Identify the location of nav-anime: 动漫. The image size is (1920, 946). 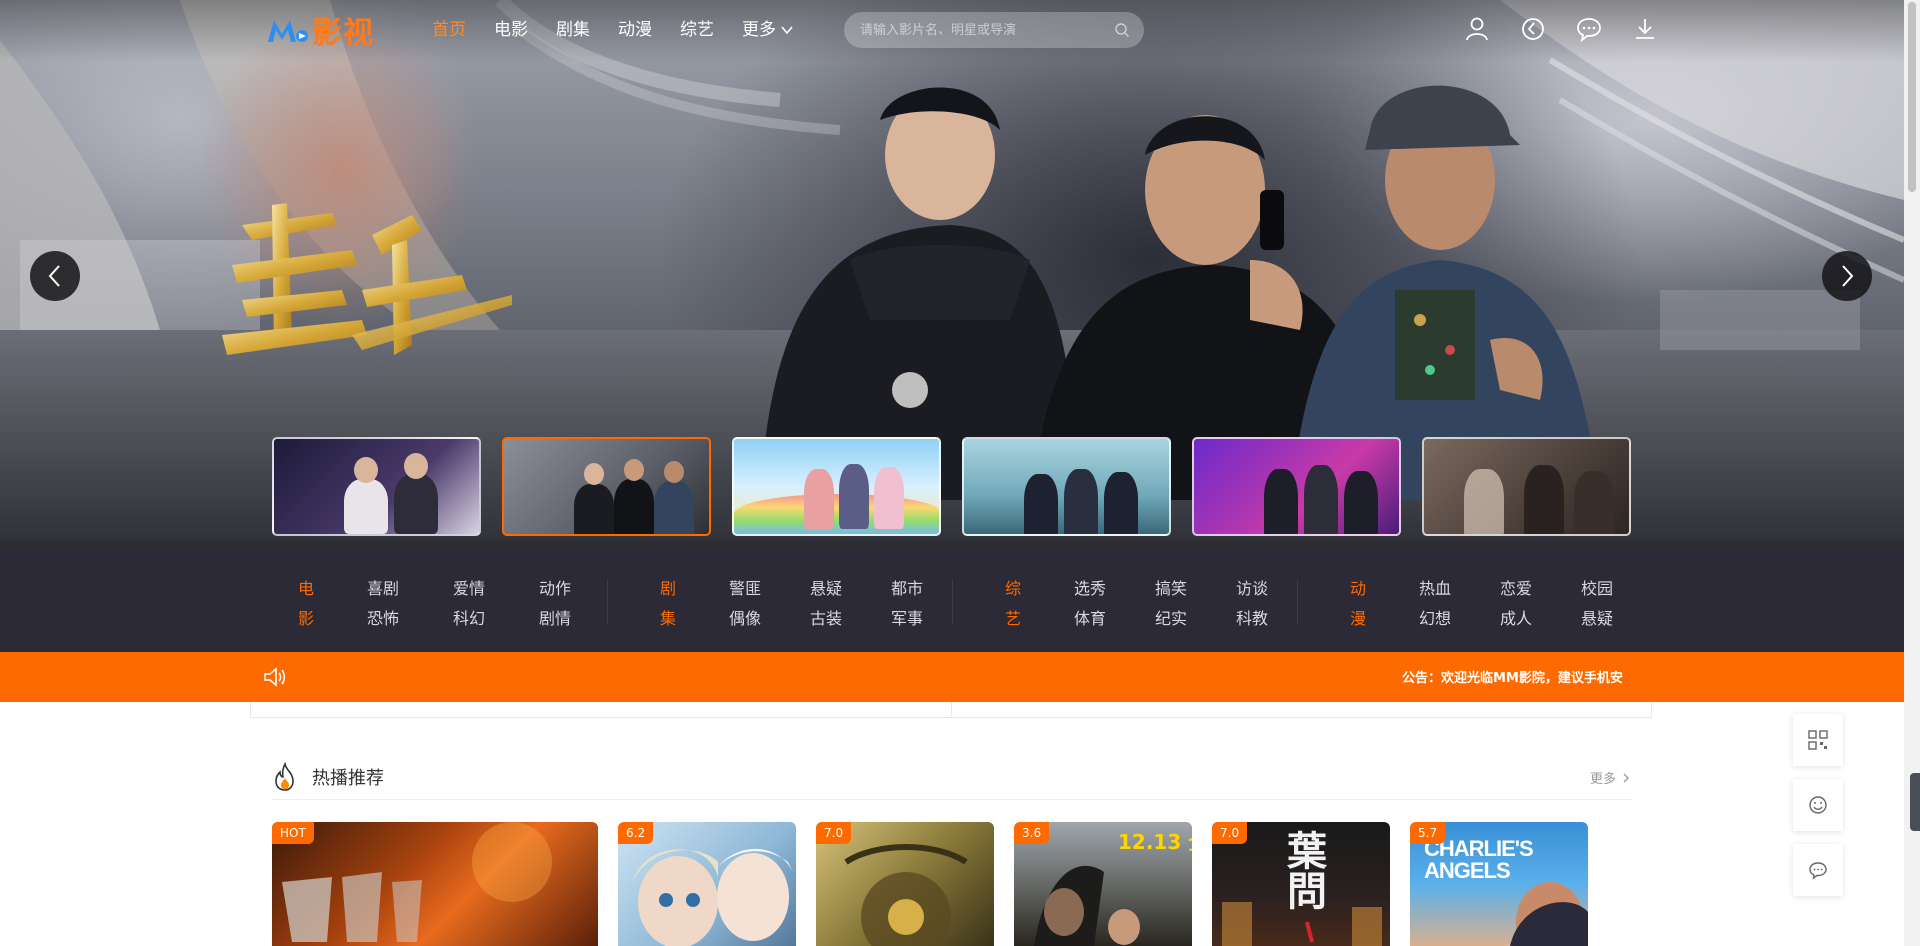
(635, 30).